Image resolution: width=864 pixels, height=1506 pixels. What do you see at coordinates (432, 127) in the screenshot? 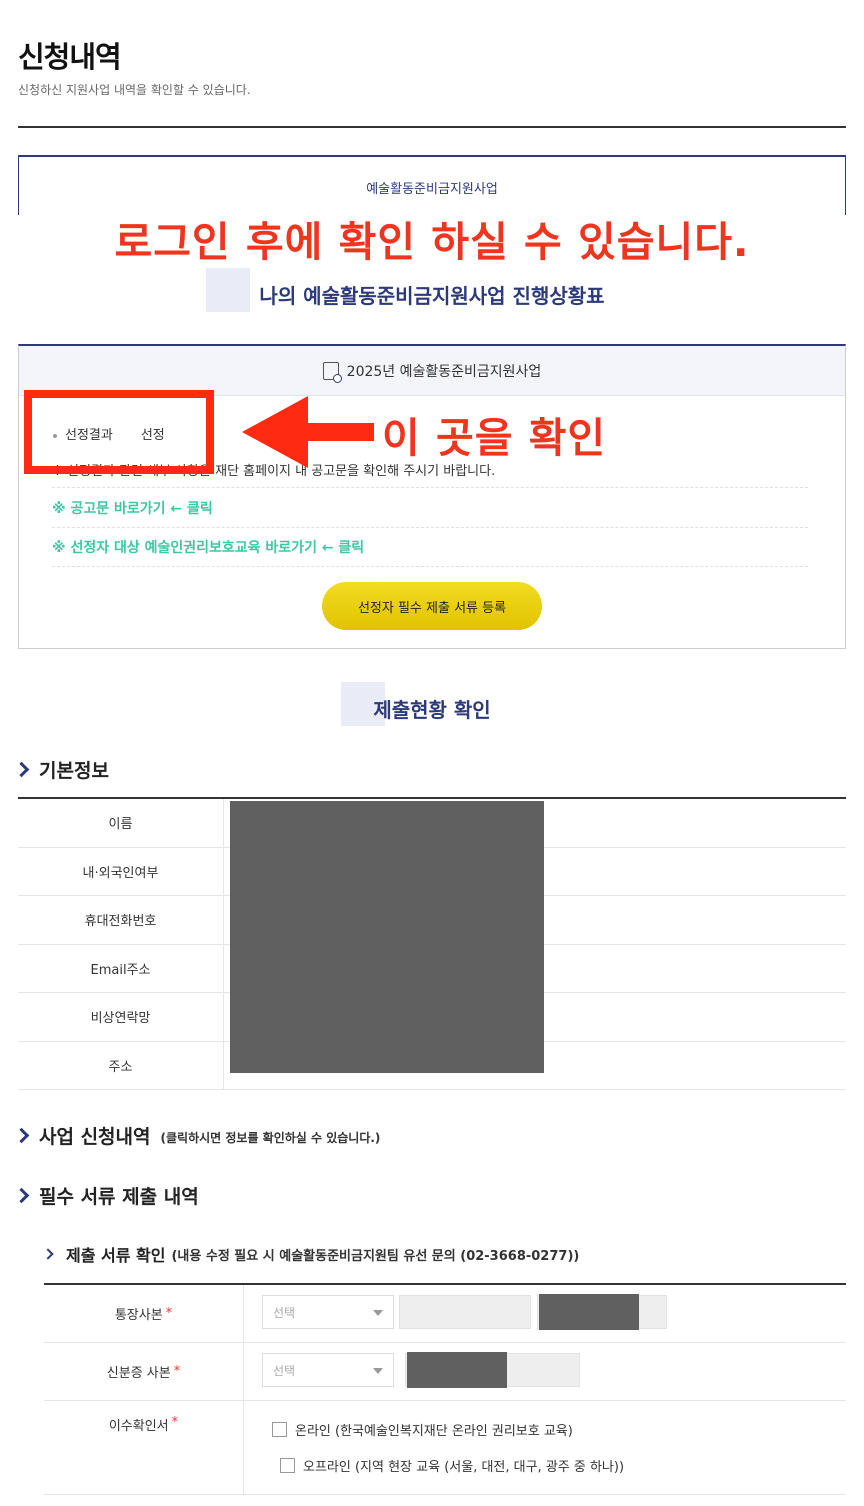
I see `title-divider` at bounding box center [432, 127].